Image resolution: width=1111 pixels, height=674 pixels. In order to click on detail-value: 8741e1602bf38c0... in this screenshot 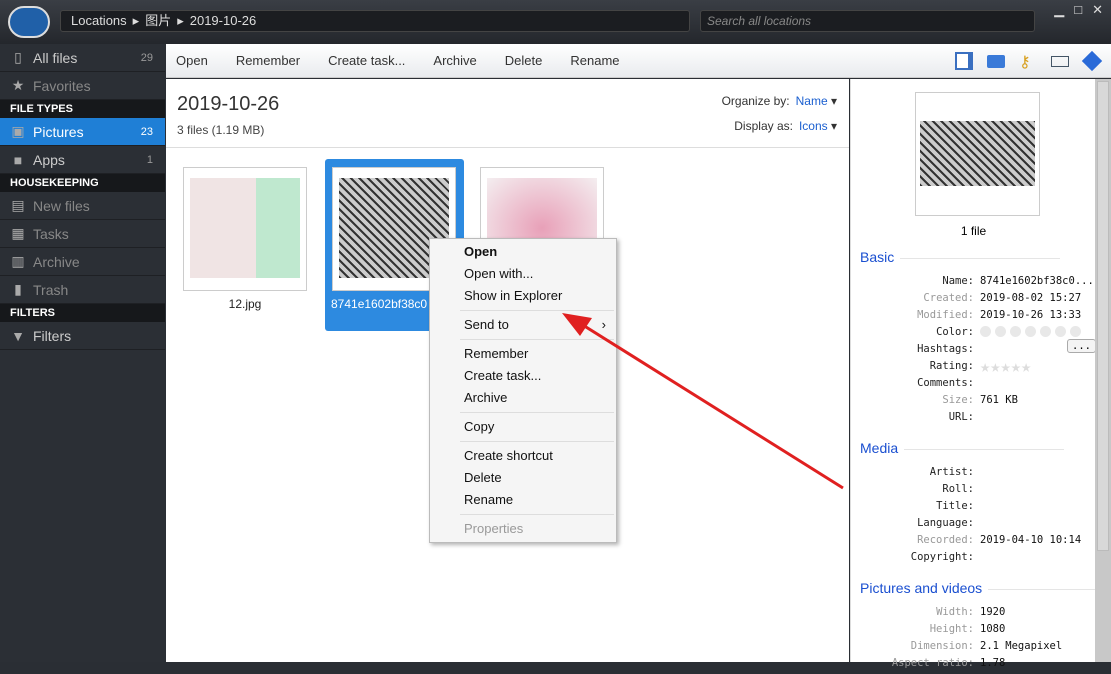, I will do `click(1037, 281)`.